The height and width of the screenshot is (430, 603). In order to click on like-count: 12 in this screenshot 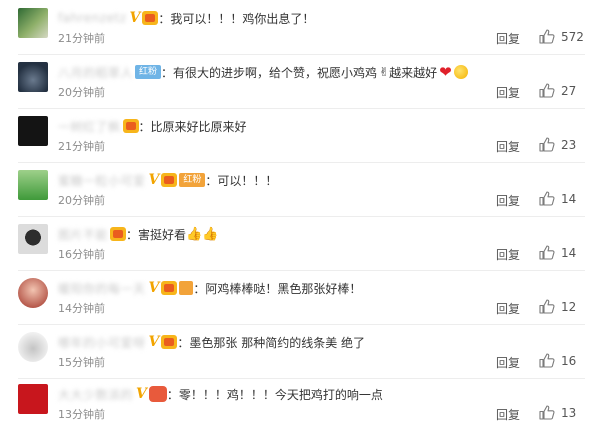, I will do `click(569, 306)`.